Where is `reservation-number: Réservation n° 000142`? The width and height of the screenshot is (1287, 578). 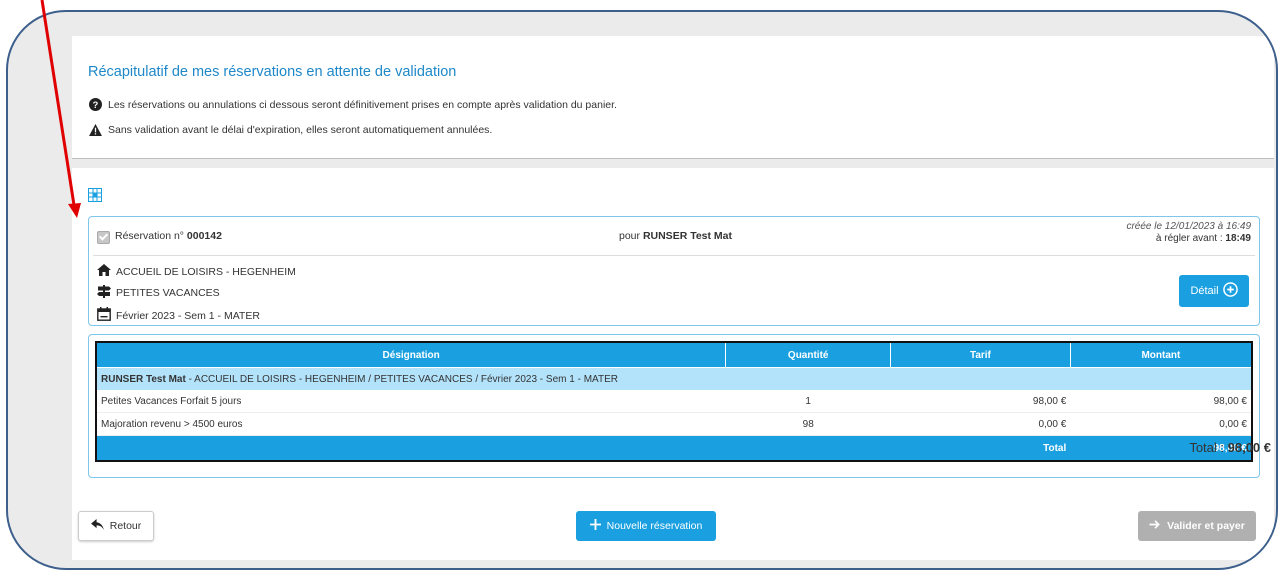
reservation-number: Réservation n° 000142 is located at coordinates (168, 236).